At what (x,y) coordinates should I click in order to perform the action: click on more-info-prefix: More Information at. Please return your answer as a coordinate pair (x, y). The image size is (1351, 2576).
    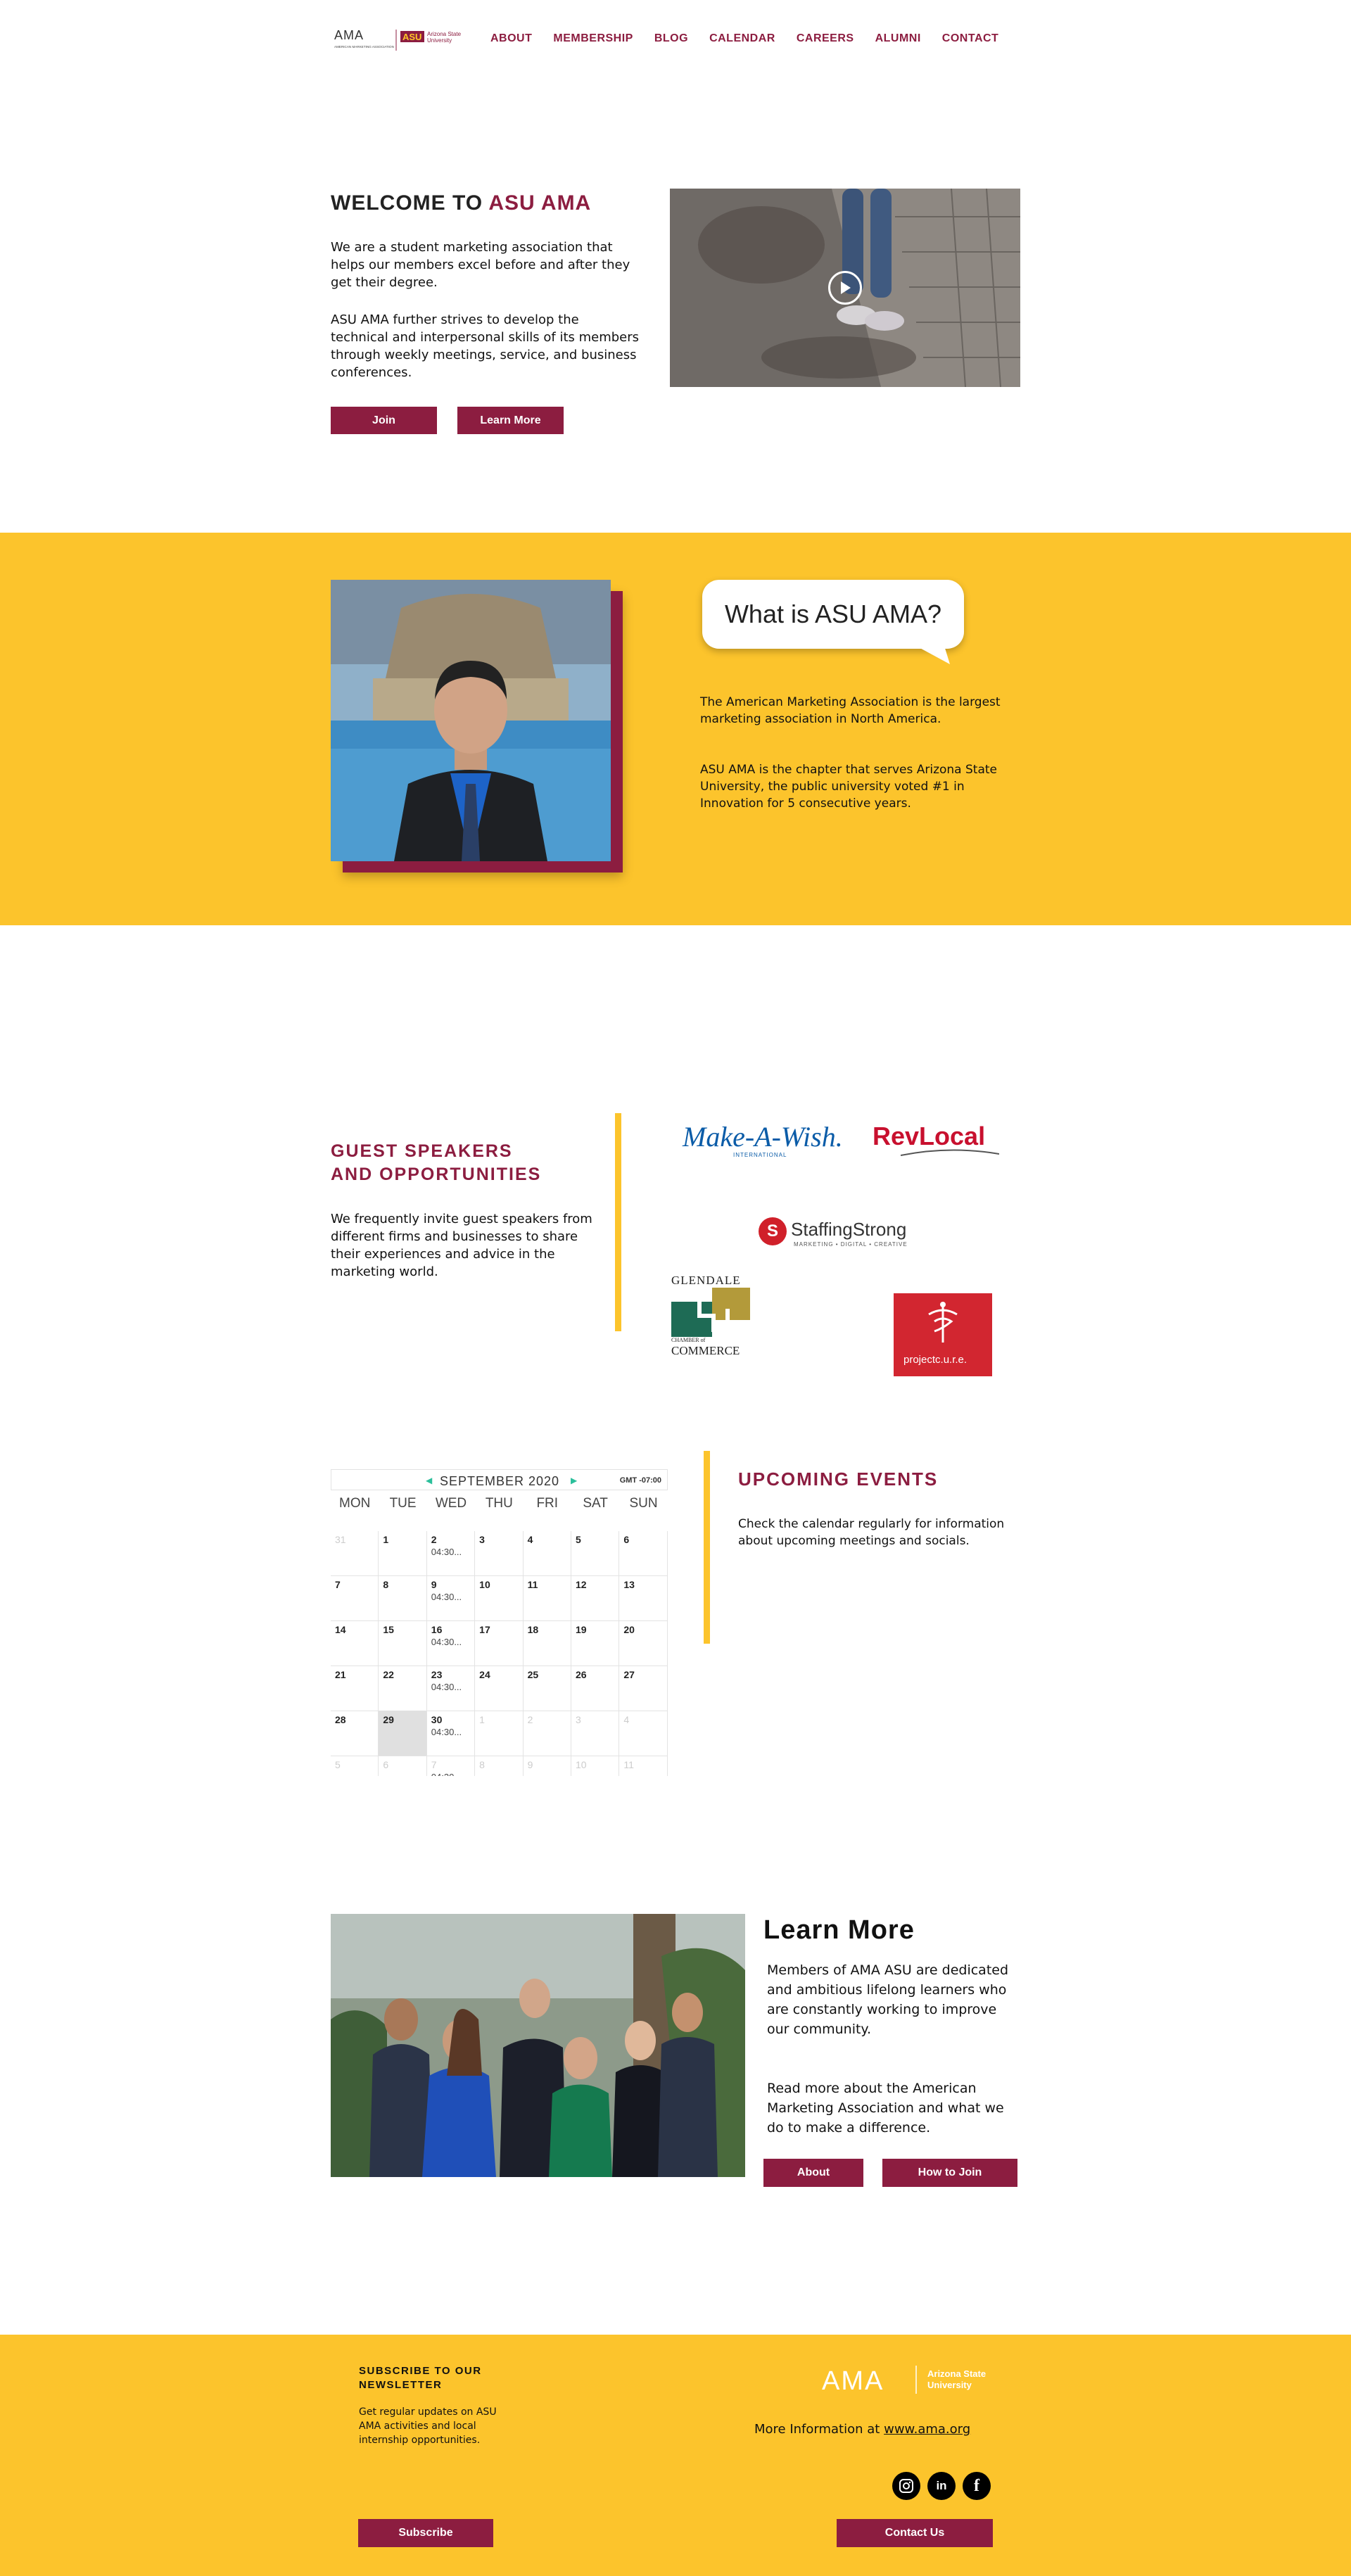
    Looking at the image, I should click on (817, 2429).